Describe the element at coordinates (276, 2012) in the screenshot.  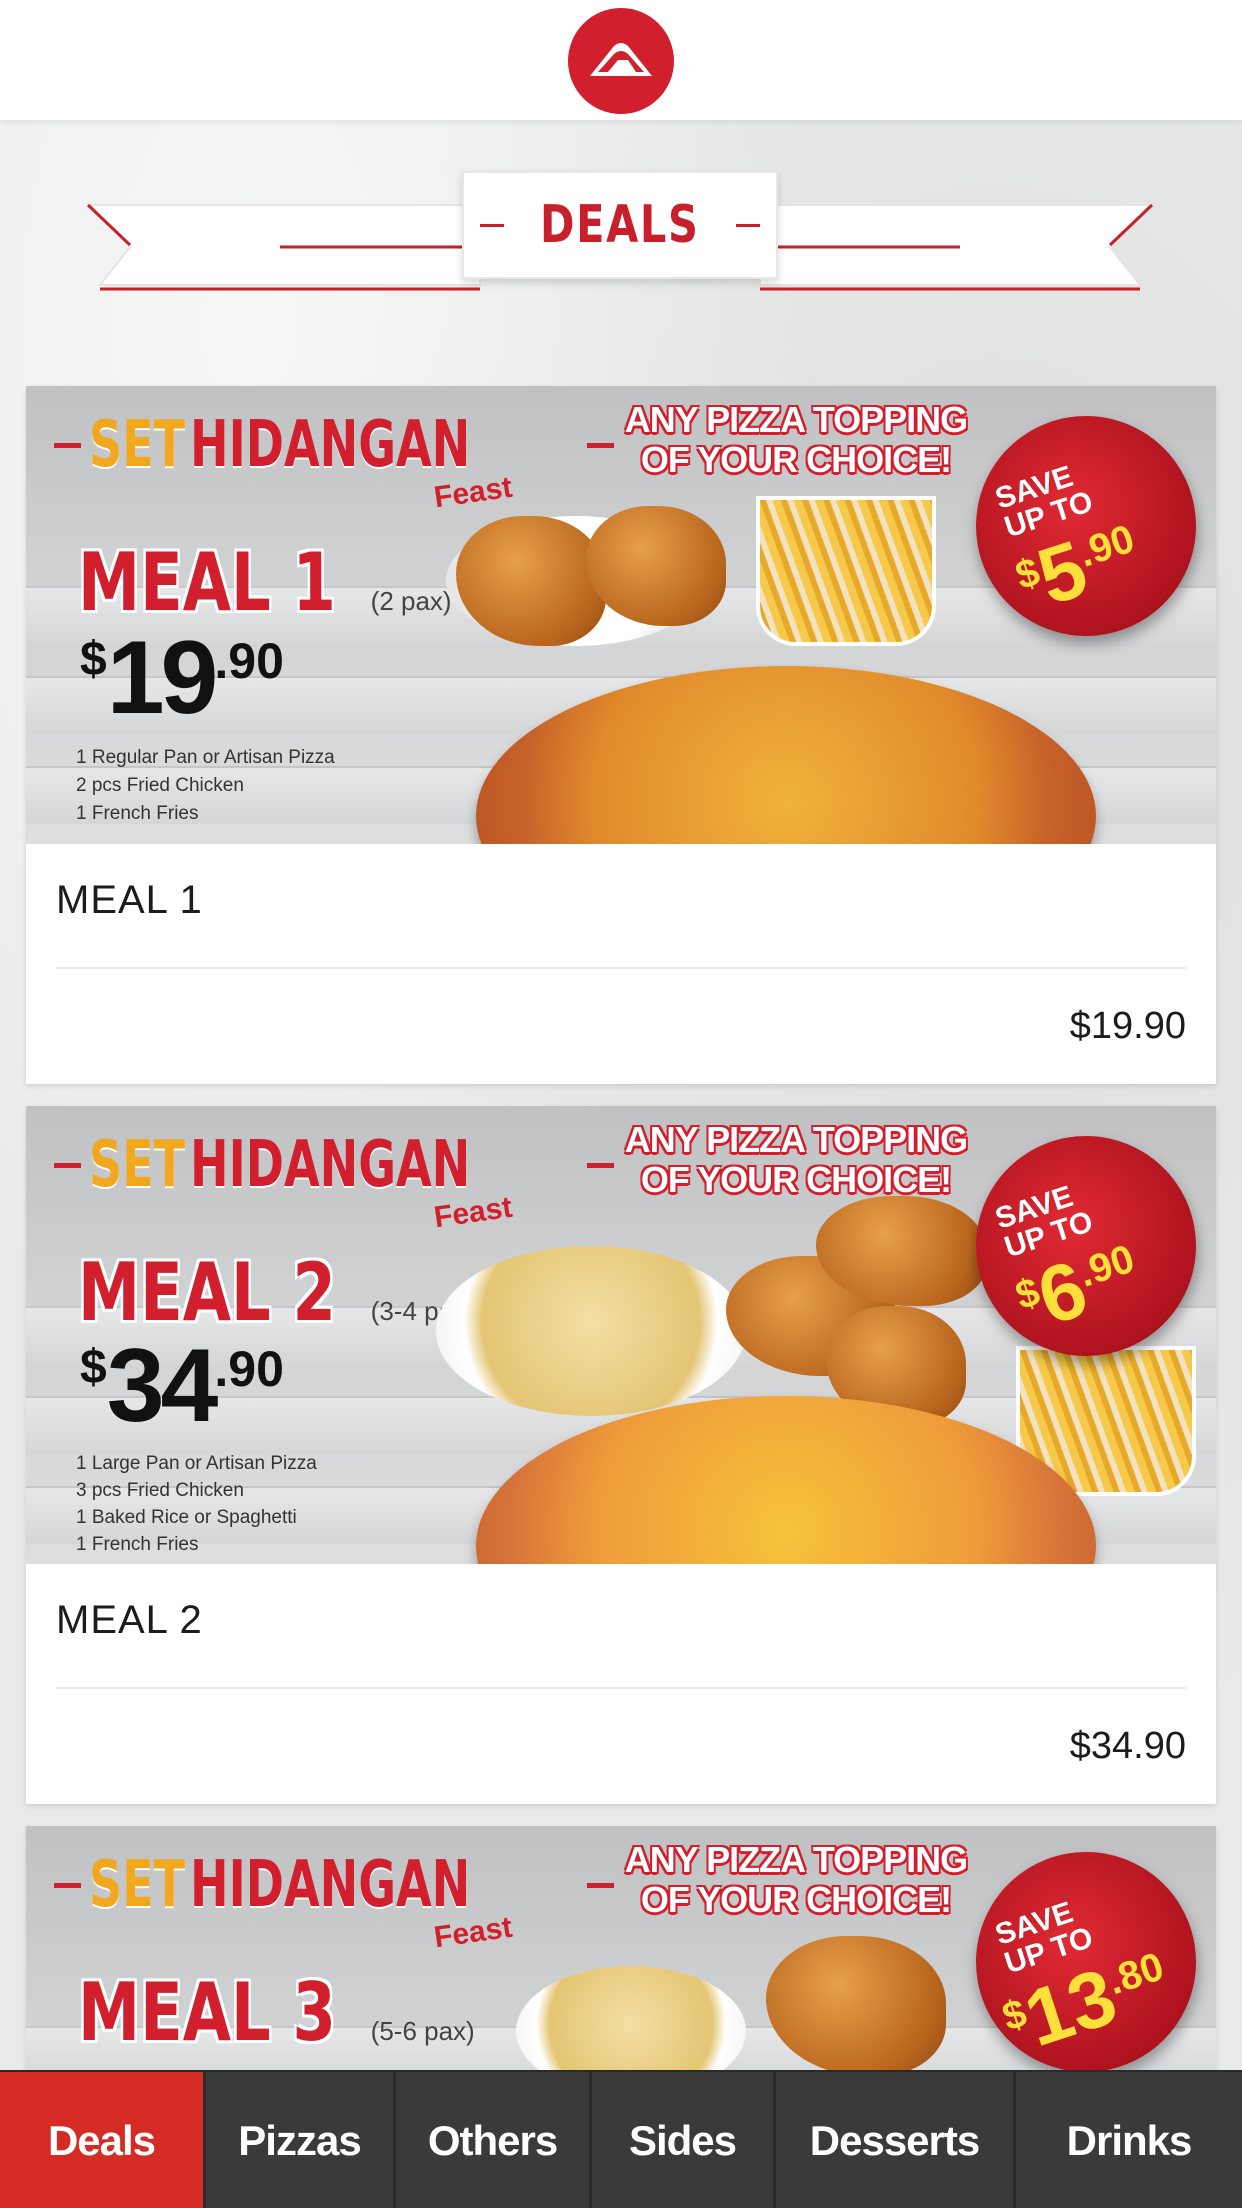
I see `banner-meal-label: MEAL 3 (5-6 pax)` at that location.